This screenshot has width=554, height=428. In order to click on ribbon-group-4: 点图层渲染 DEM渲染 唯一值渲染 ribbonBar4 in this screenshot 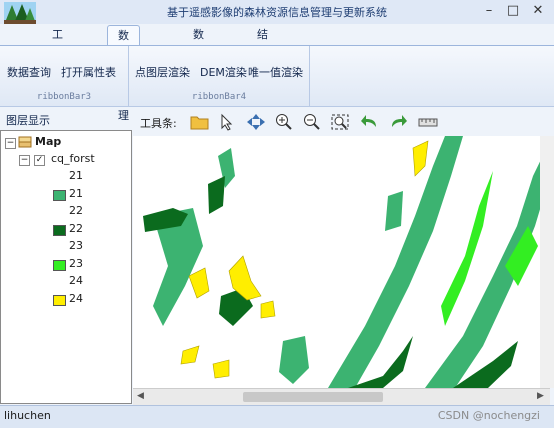, I will do `click(219, 76)`.